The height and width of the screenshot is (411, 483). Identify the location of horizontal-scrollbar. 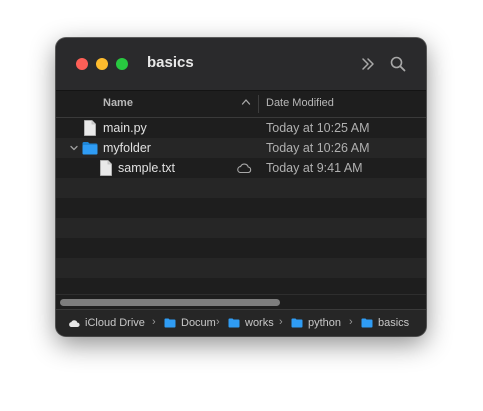
(241, 301).